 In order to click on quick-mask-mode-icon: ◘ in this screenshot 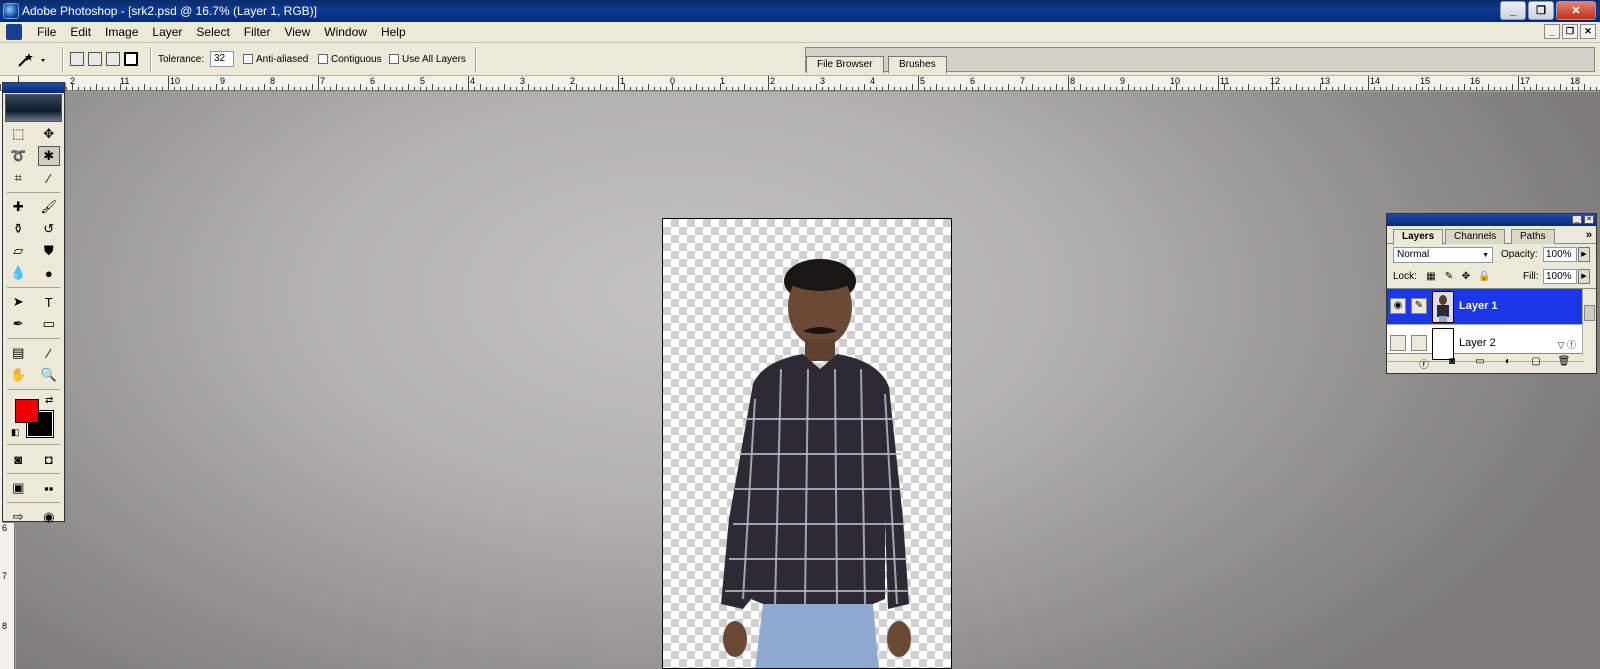, I will do `click(49, 459)`.